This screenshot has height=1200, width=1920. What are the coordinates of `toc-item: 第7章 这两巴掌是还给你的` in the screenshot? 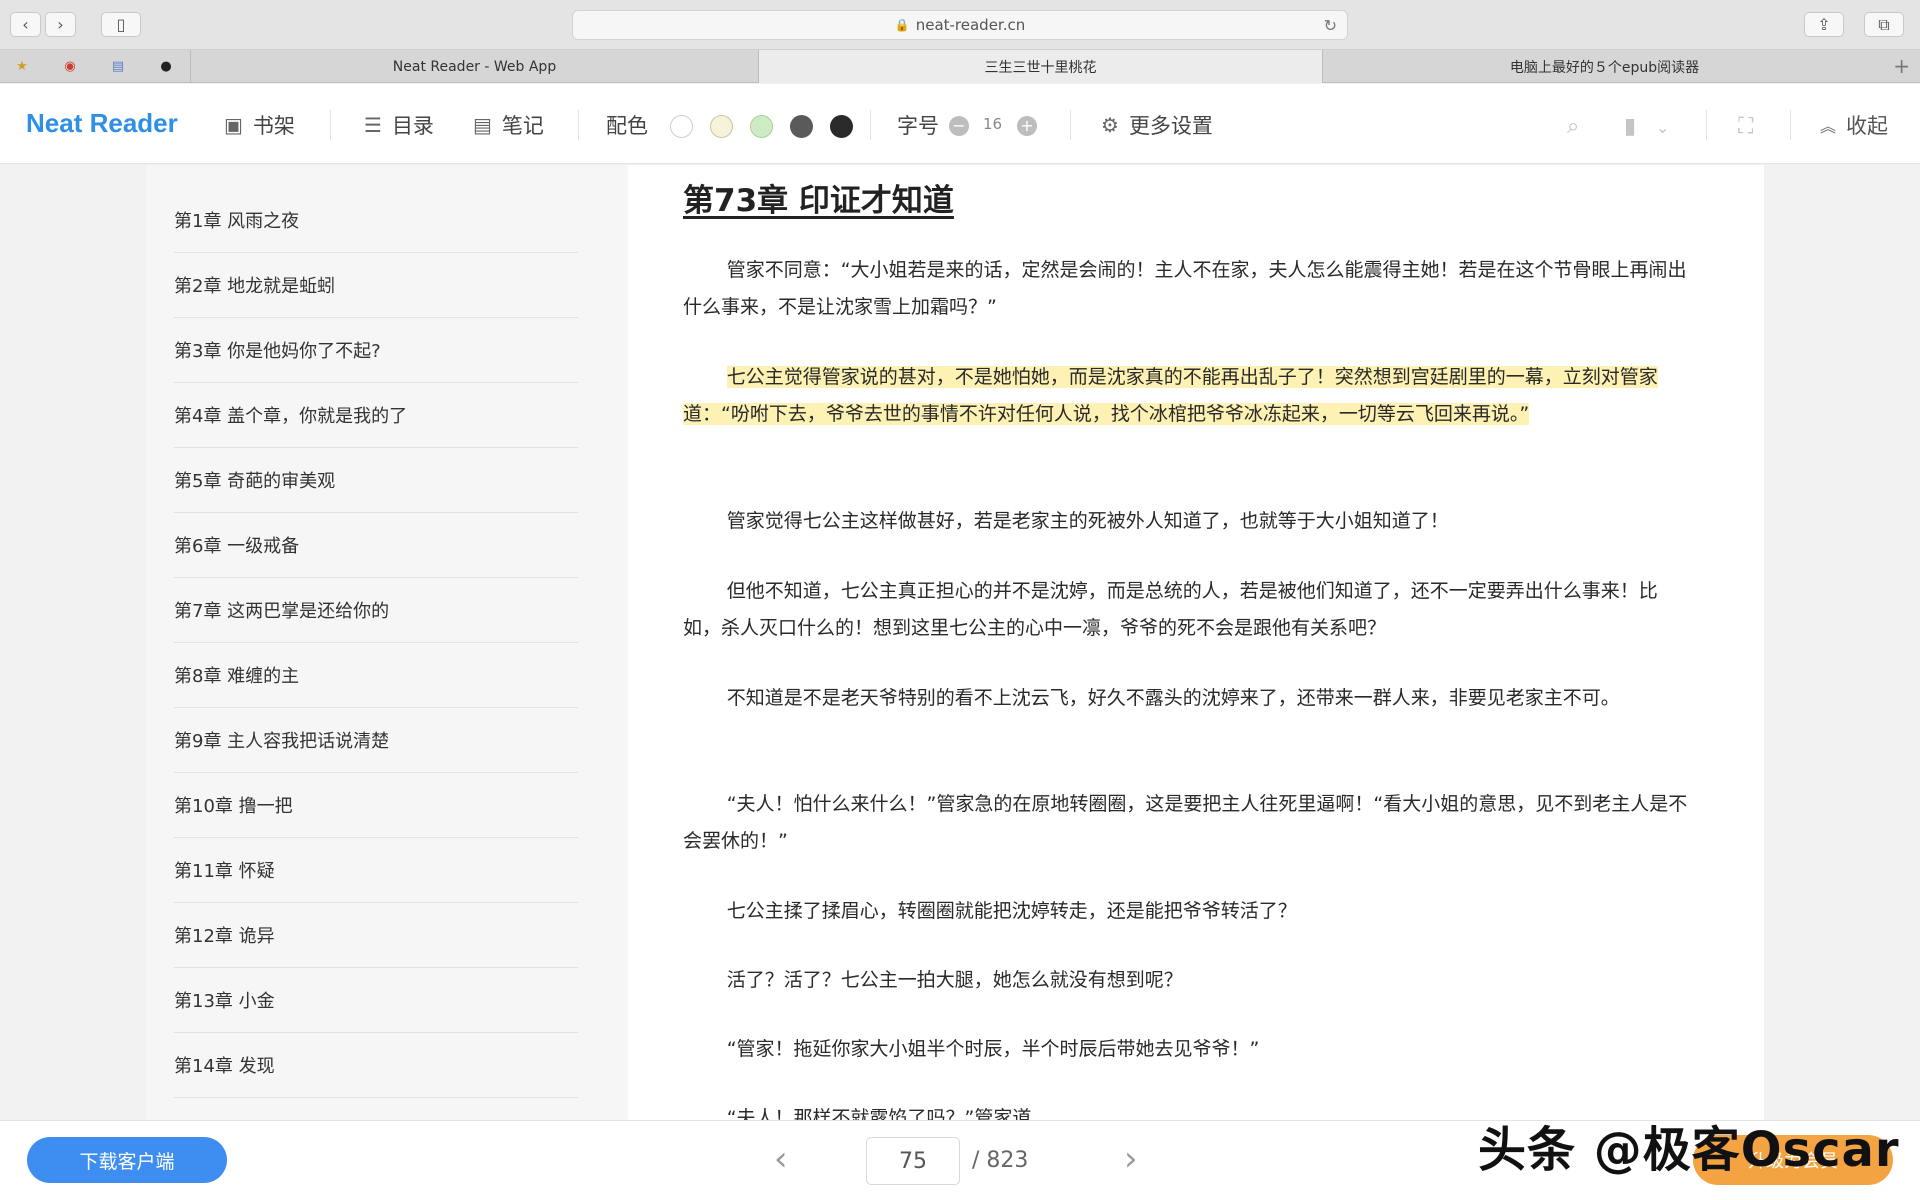 It's located at (376, 610).